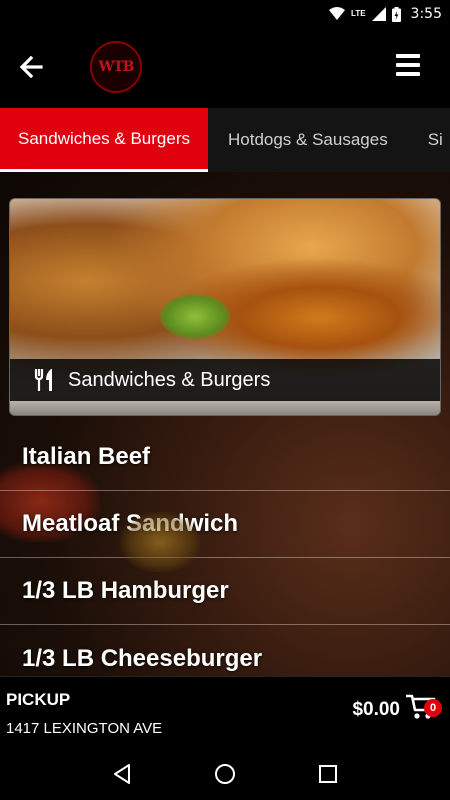  What do you see at coordinates (225, 408) in the screenshot?
I see `card-tray` at bounding box center [225, 408].